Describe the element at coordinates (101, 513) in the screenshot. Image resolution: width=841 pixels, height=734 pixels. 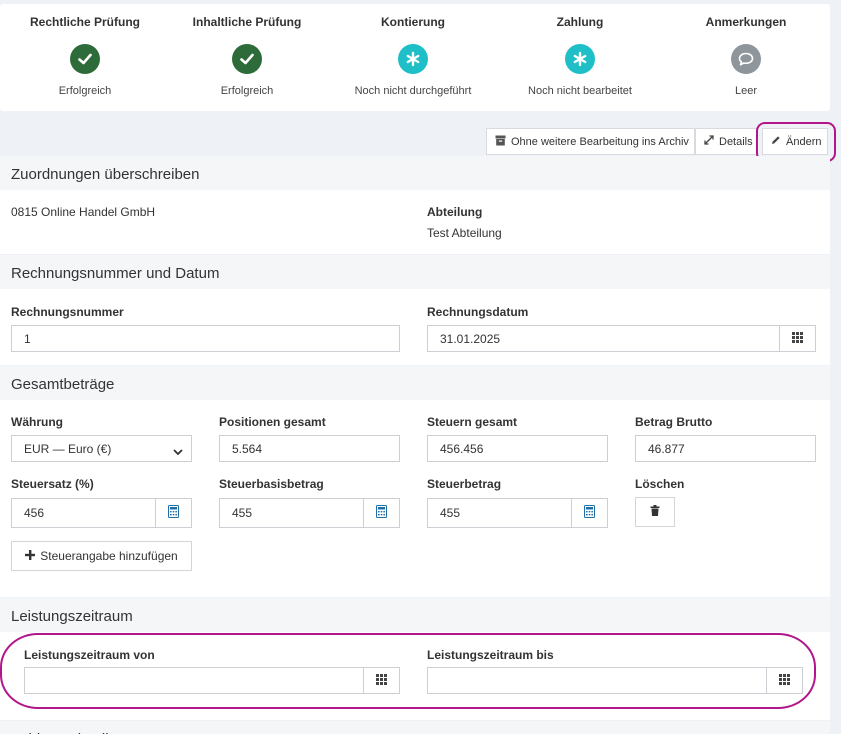
I see `tax-rate-input: 456` at that location.